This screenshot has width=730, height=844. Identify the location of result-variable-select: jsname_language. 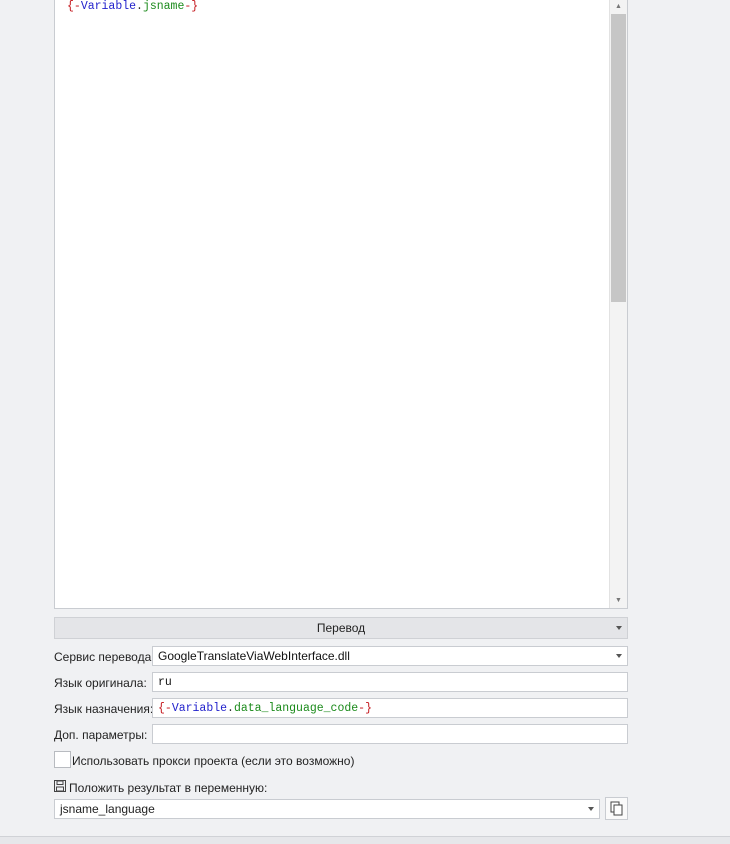
(327, 809).